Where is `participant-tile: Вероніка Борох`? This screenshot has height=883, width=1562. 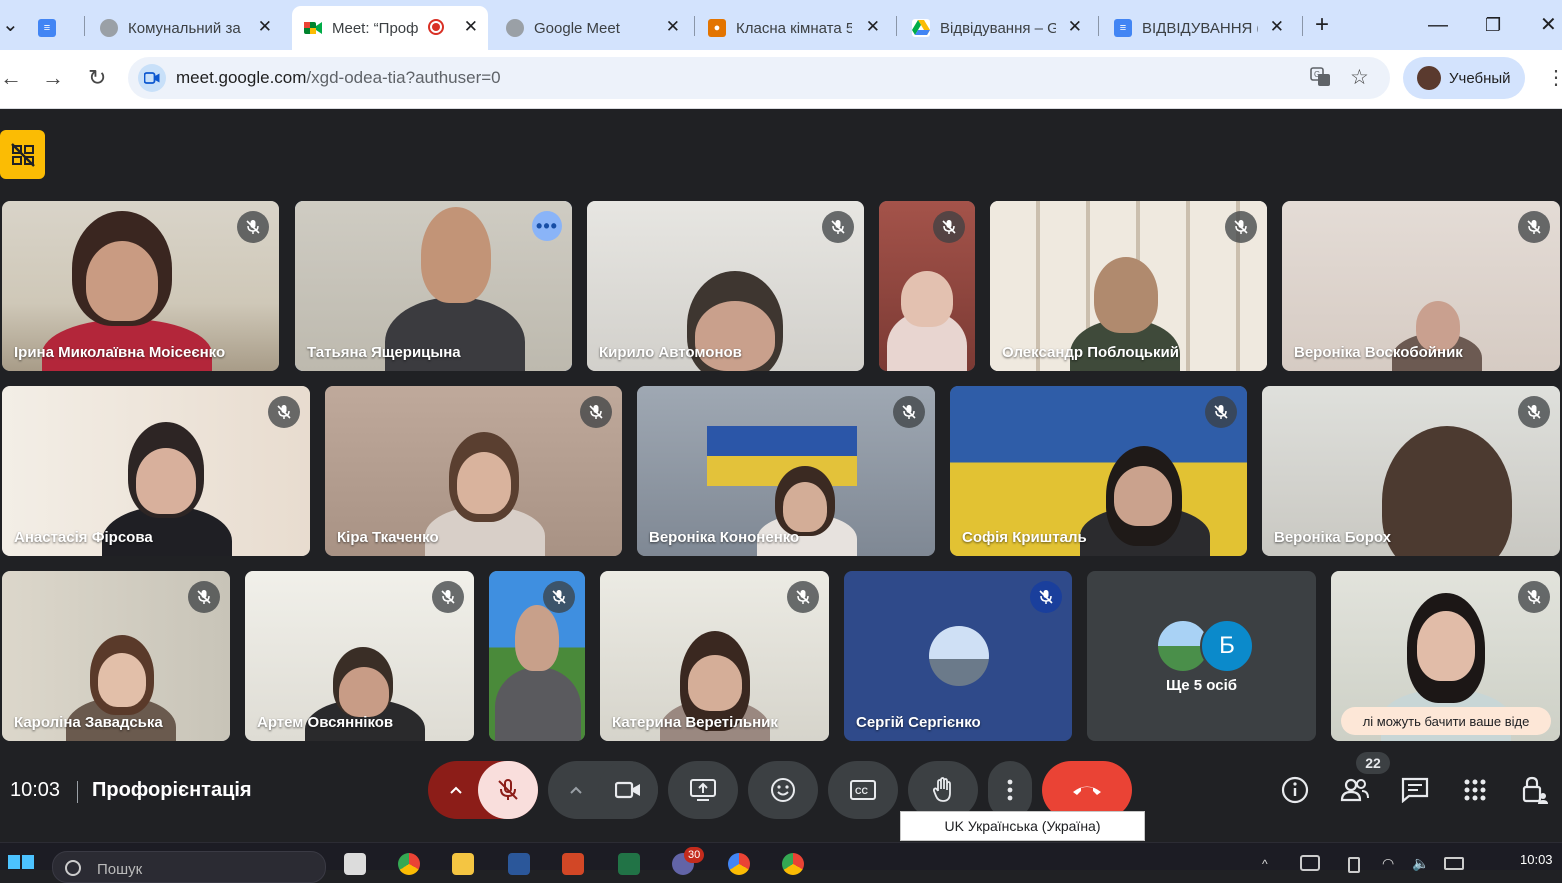 participant-tile: Вероніка Борох is located at coordinates (1411, 471).